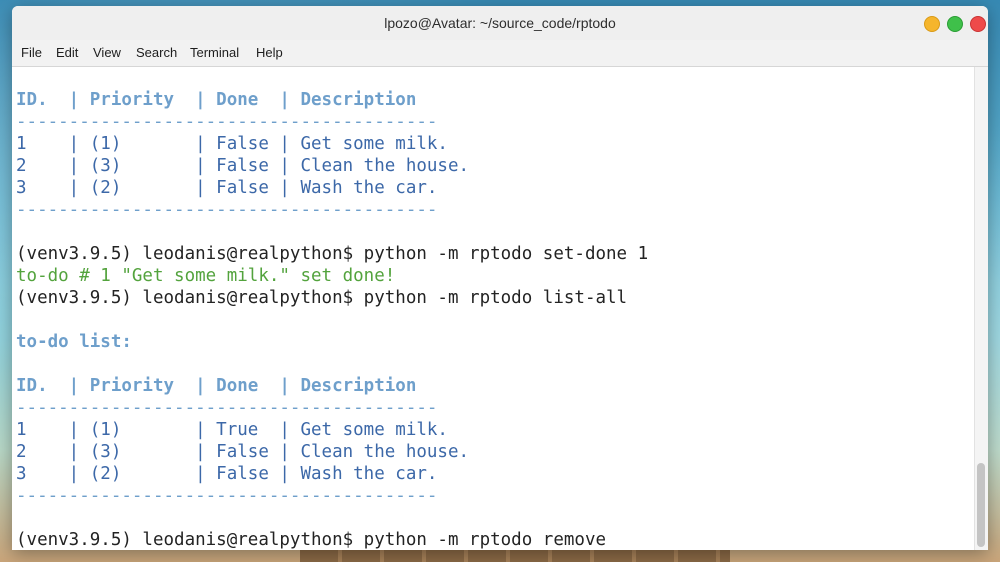 The width and height of the screenshot is (1000, 562). What do you see at coordinates (978, 24) in the screenshot?
I see `close-button` at bounding box center [978, 24].